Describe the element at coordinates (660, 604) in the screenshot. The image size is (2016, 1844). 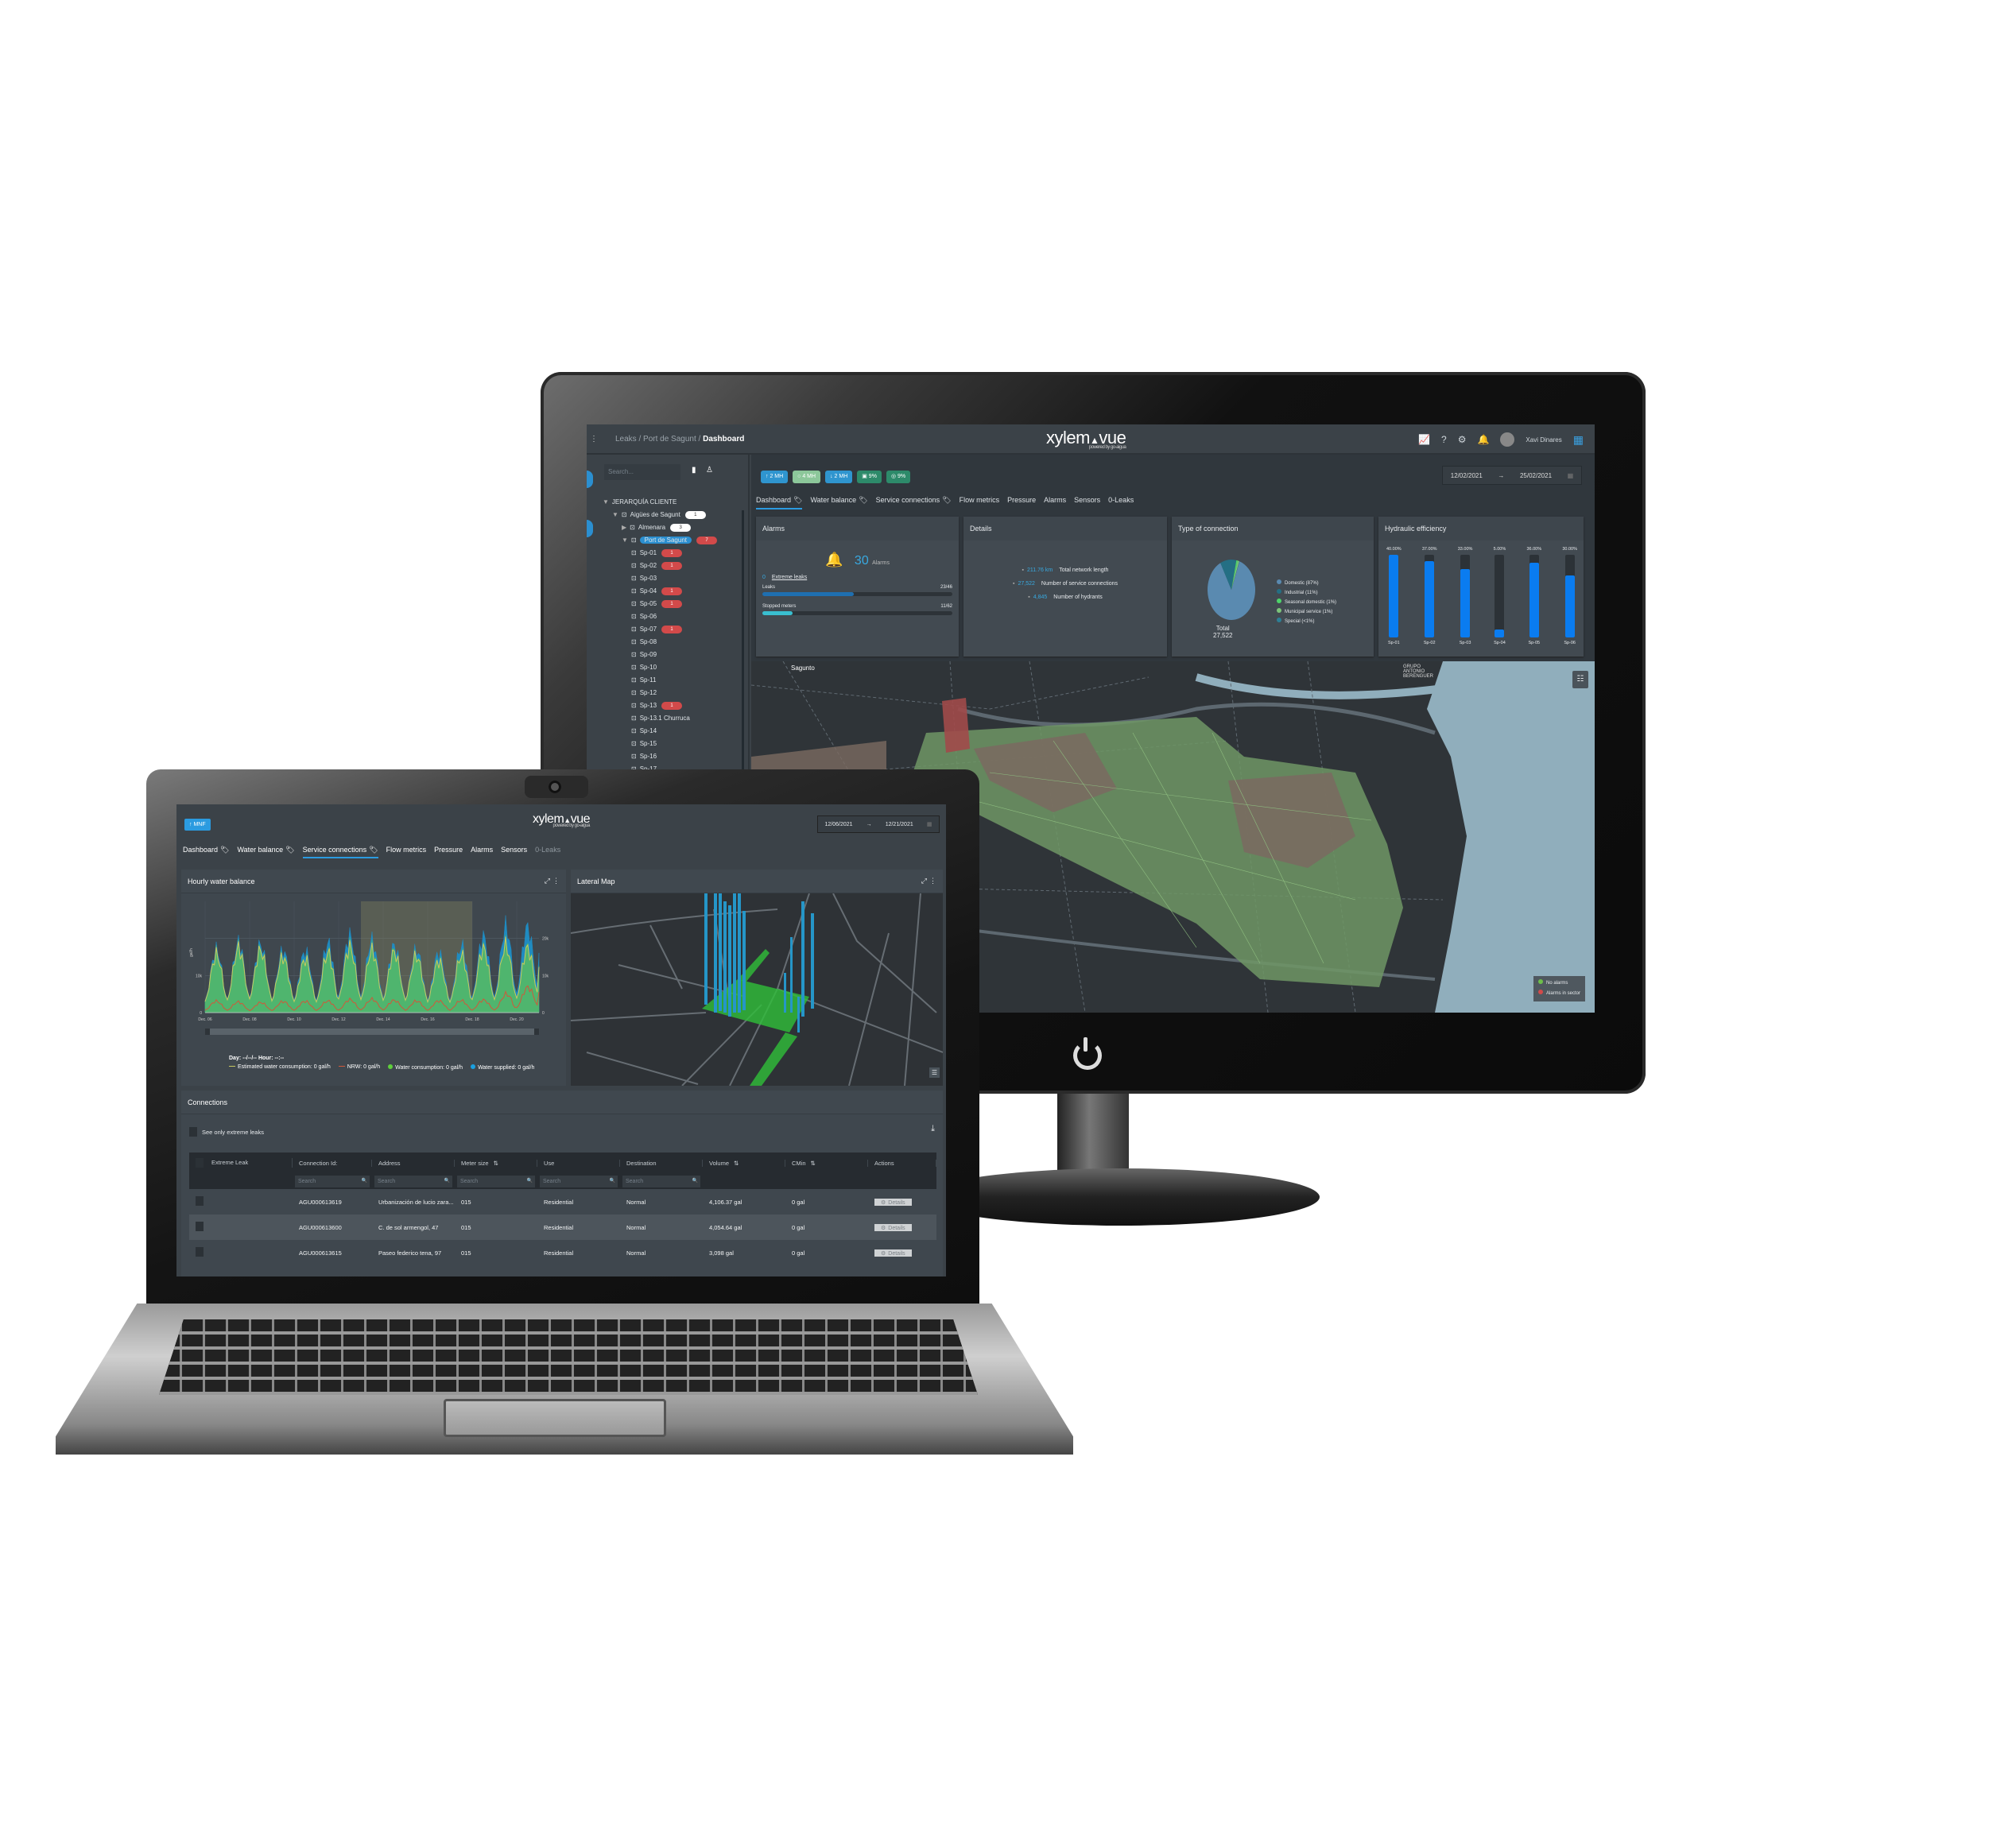
I see `tree-node: ⊡ Sp-05 1` at that location.